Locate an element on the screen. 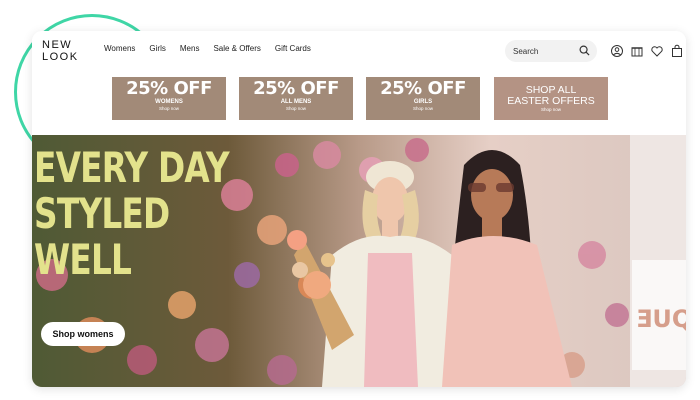 This screenshot has width=700, height=400. promo-subline: ALL MENS is located at coordinates (296, 102).